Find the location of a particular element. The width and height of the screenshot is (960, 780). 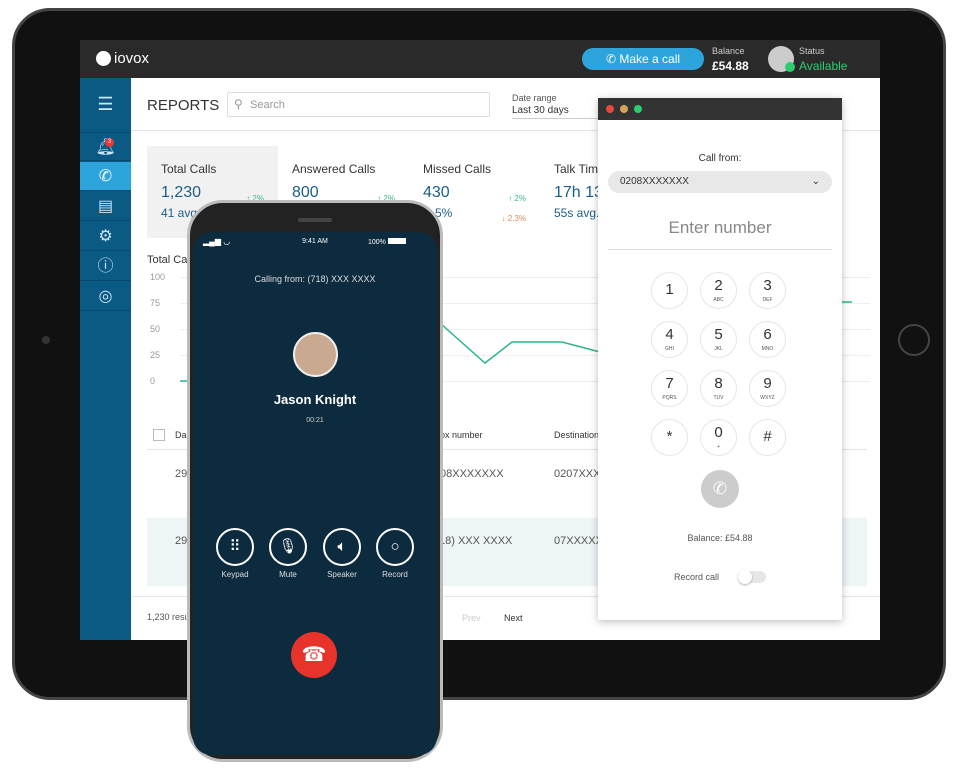

dial-key: 1 is located at coordinates (669, 290).